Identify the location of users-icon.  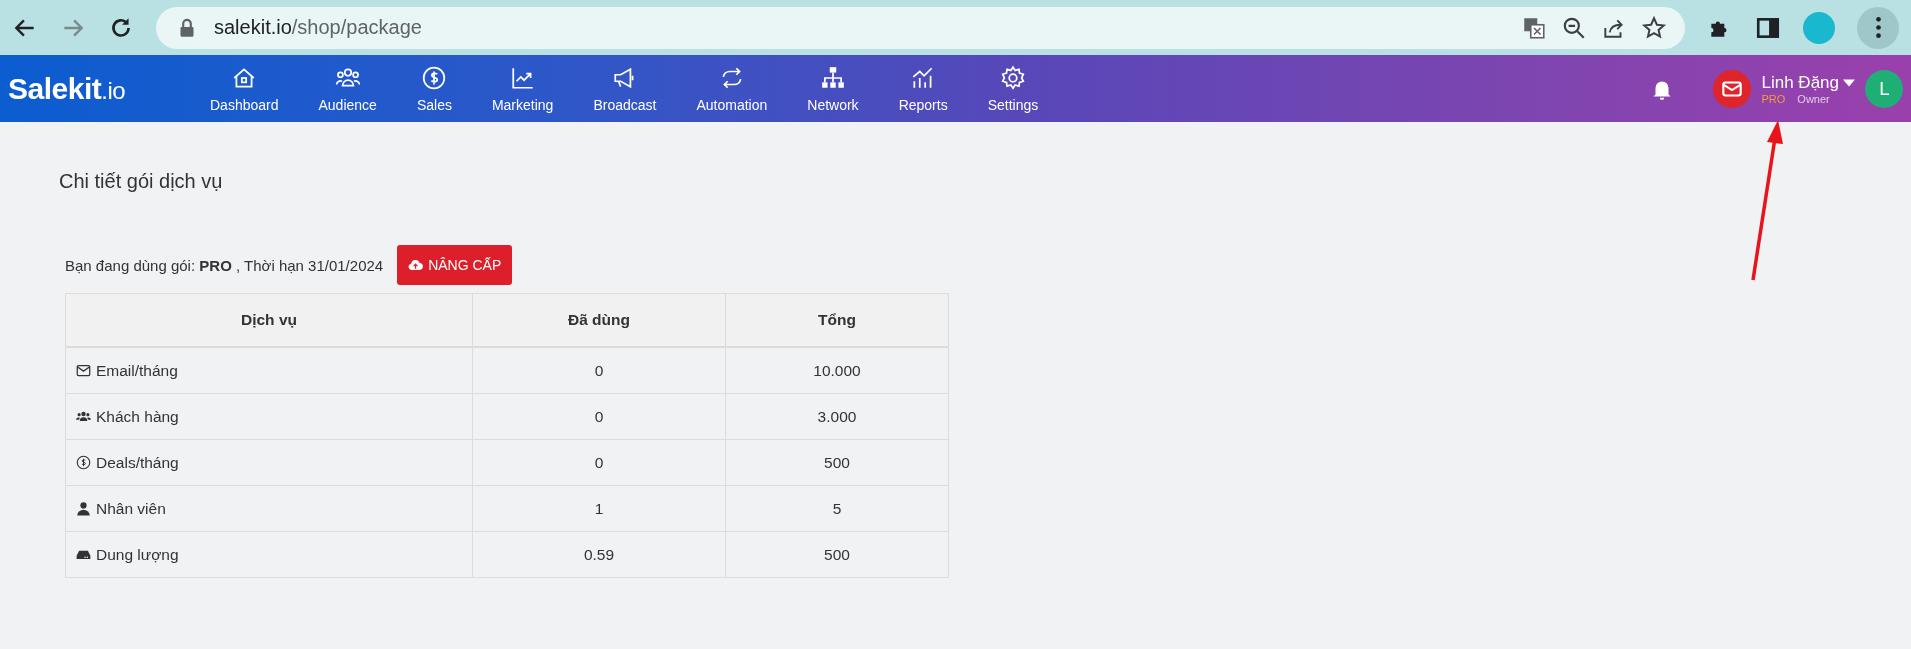
(83, 416).